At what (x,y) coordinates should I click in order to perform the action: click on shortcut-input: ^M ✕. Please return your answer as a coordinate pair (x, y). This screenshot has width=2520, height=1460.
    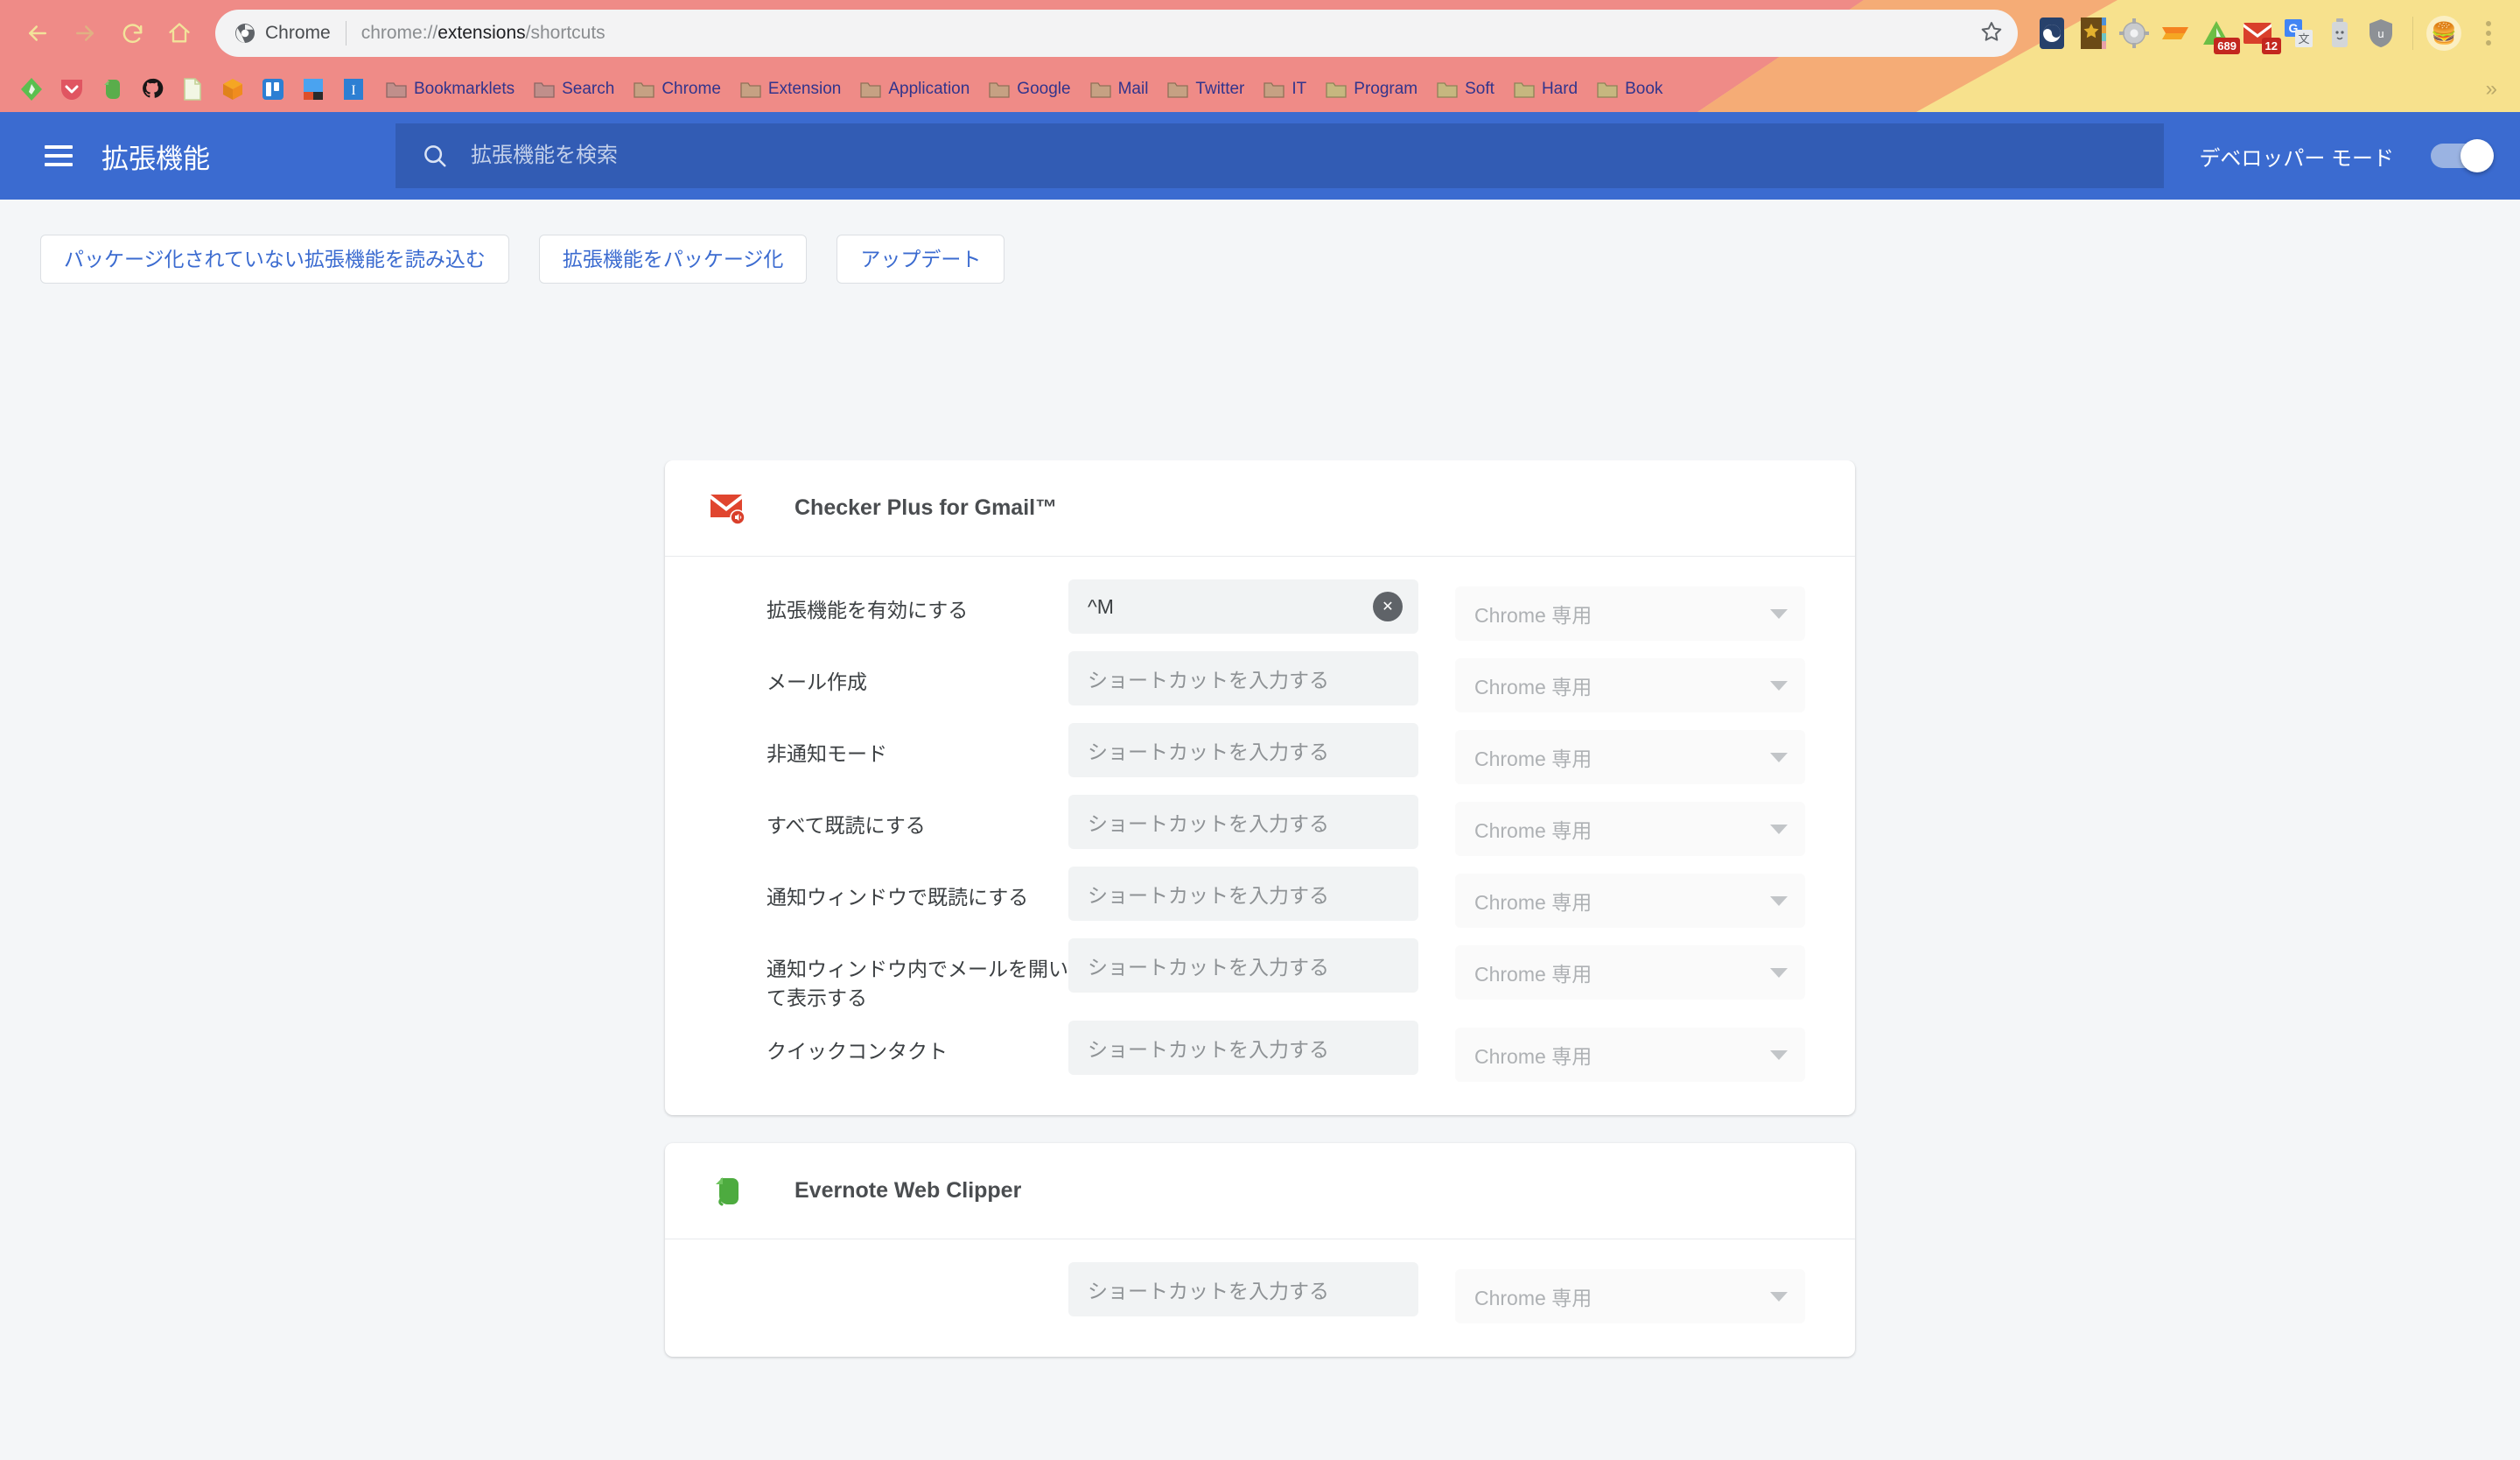
    Looking at the image, I should click on (1243, 606).